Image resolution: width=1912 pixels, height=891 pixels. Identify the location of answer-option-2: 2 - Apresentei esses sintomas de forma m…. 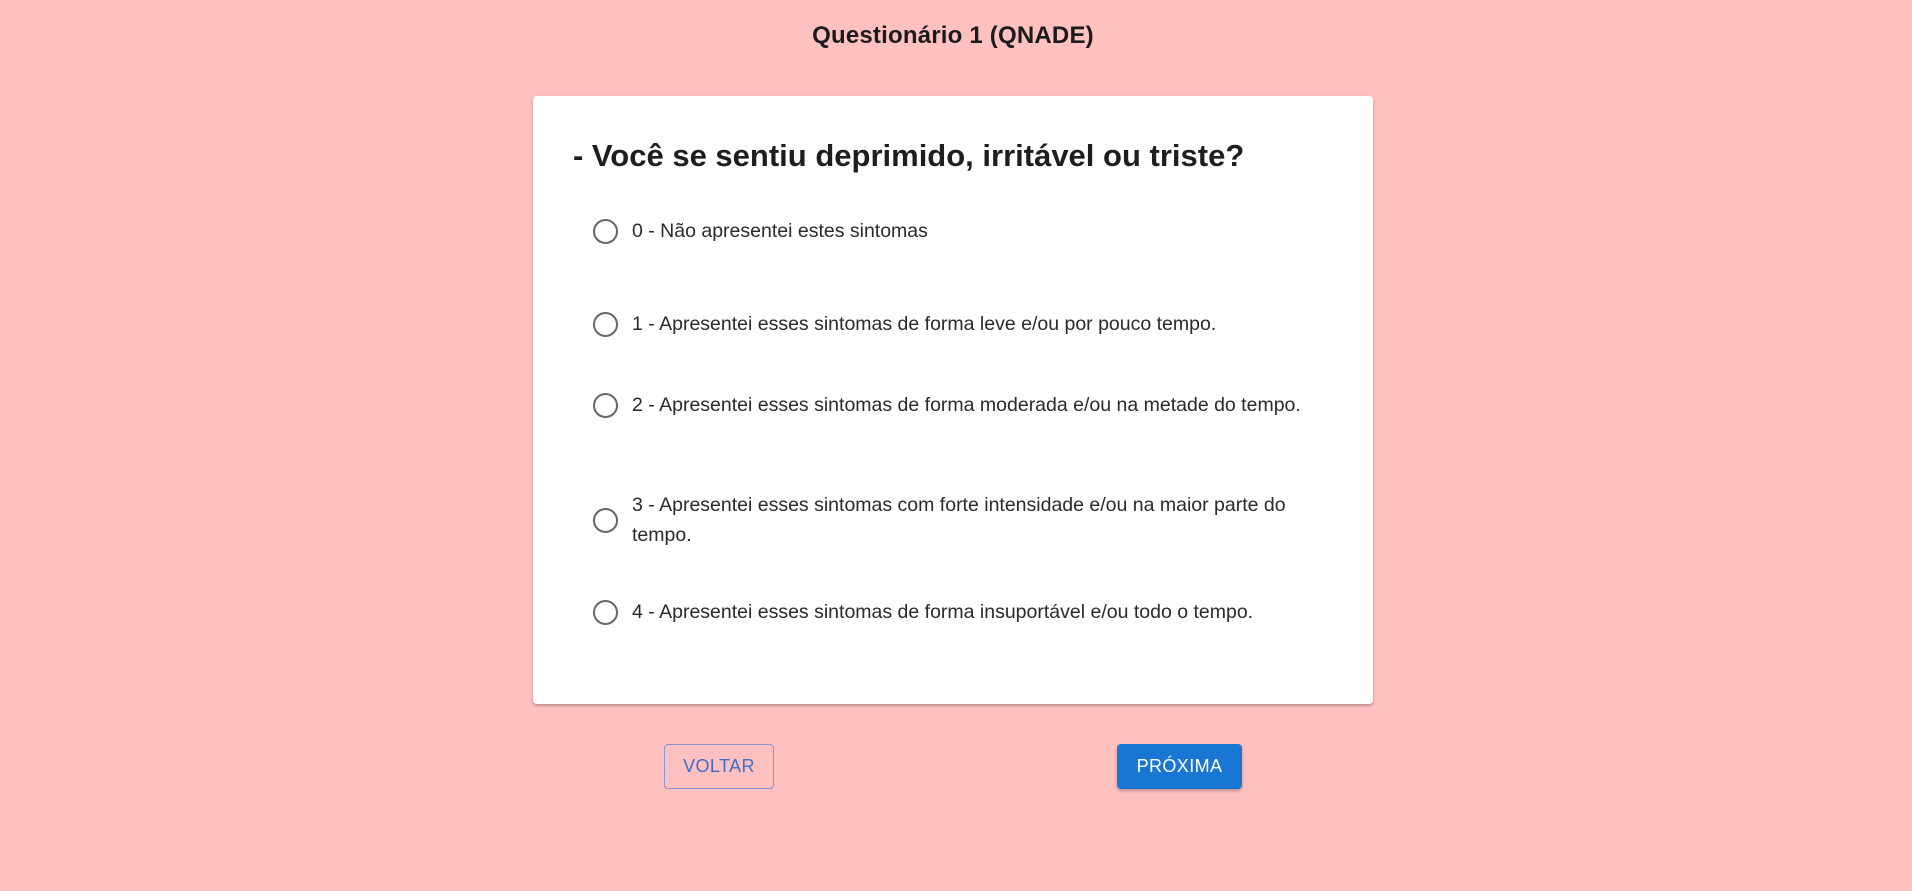
(953, 405).